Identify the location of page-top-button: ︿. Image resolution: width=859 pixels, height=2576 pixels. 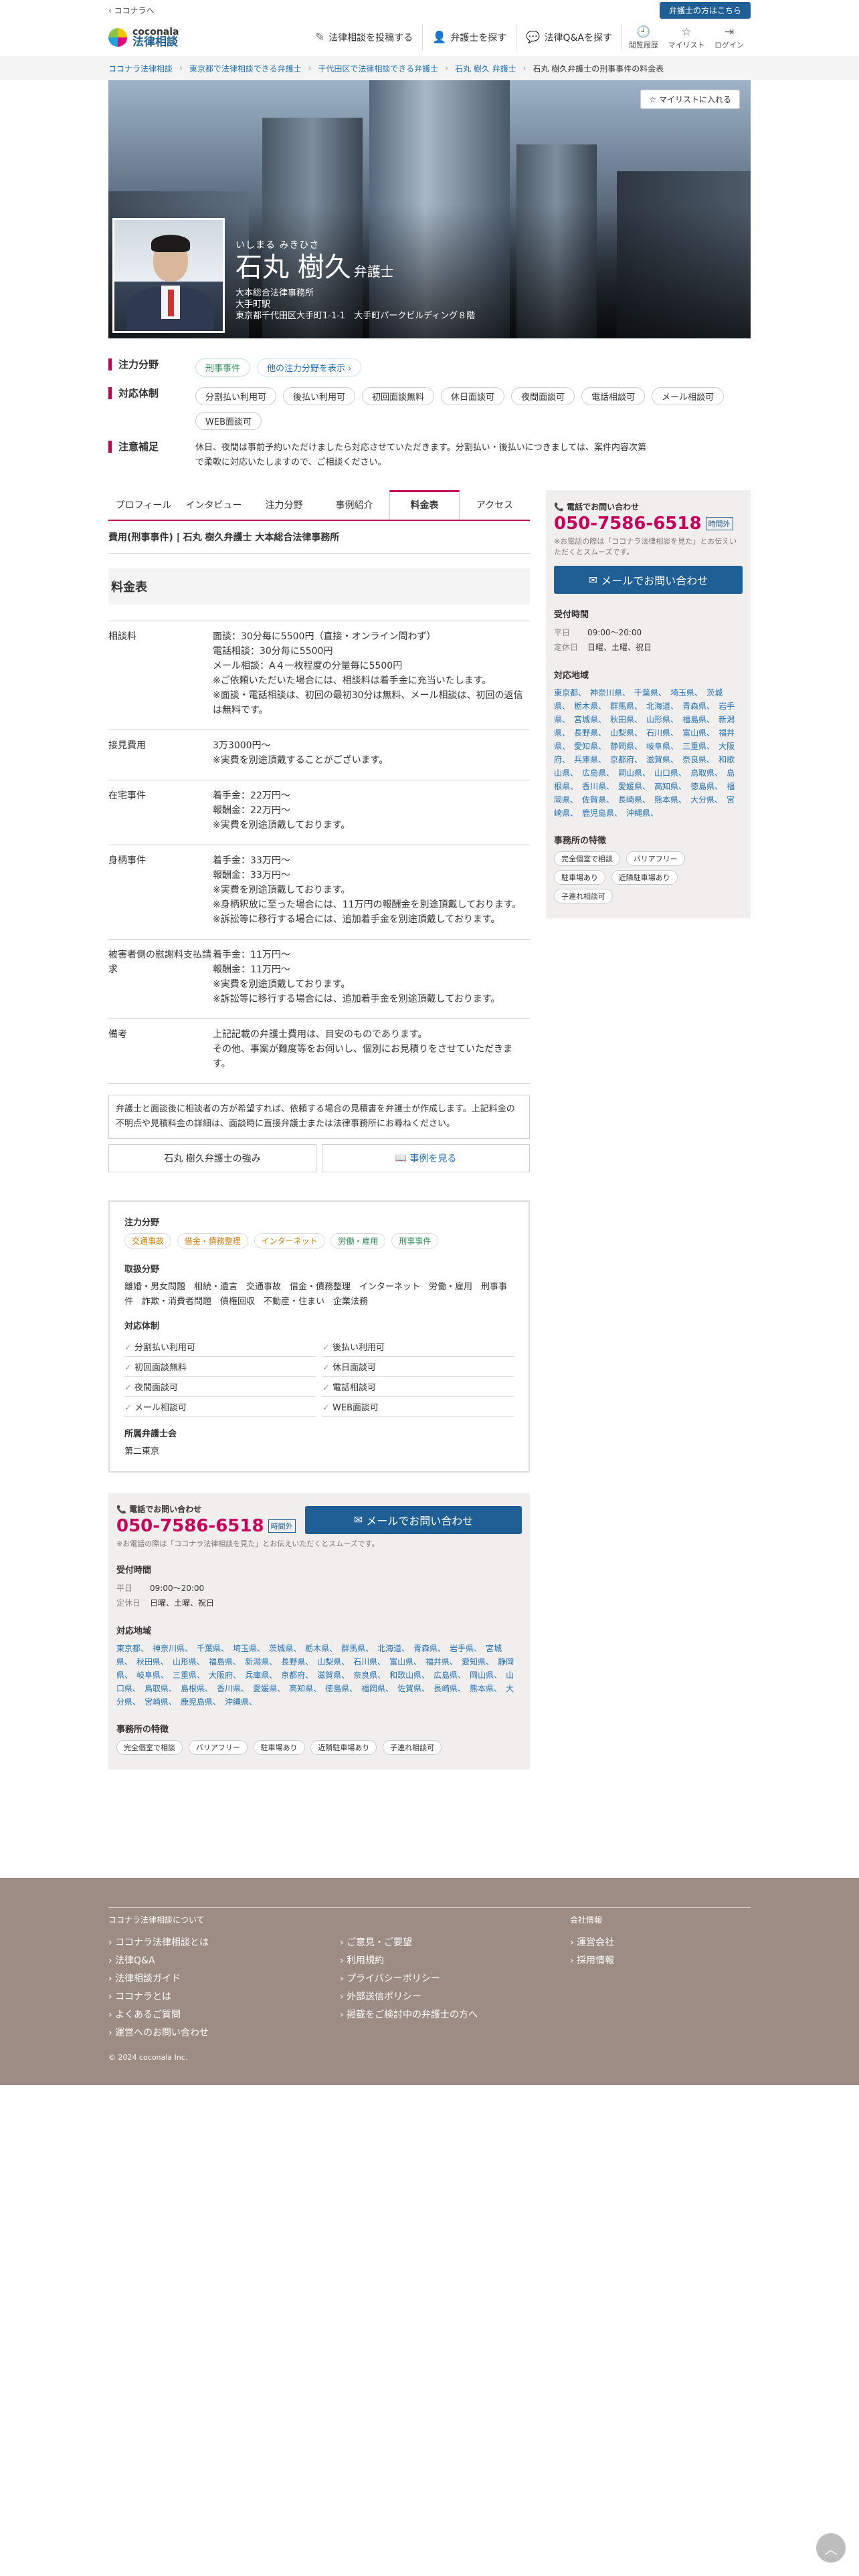
(831, 2548).